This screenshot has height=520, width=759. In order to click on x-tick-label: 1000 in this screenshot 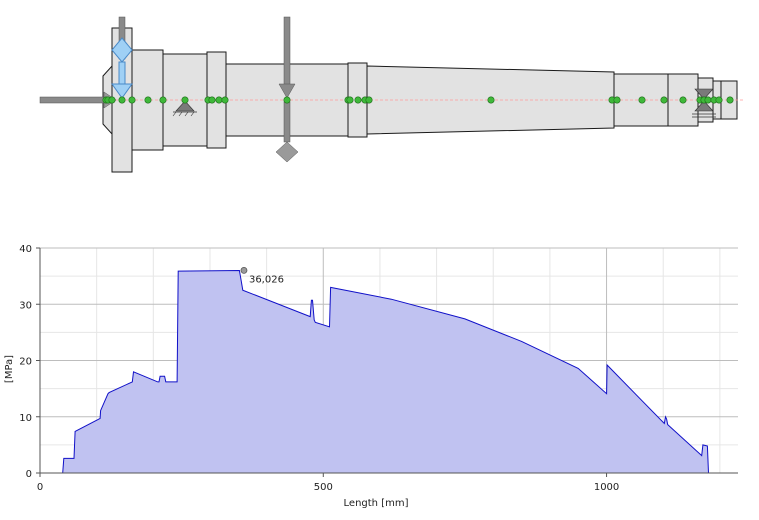, I will do `click(606, 487)`.